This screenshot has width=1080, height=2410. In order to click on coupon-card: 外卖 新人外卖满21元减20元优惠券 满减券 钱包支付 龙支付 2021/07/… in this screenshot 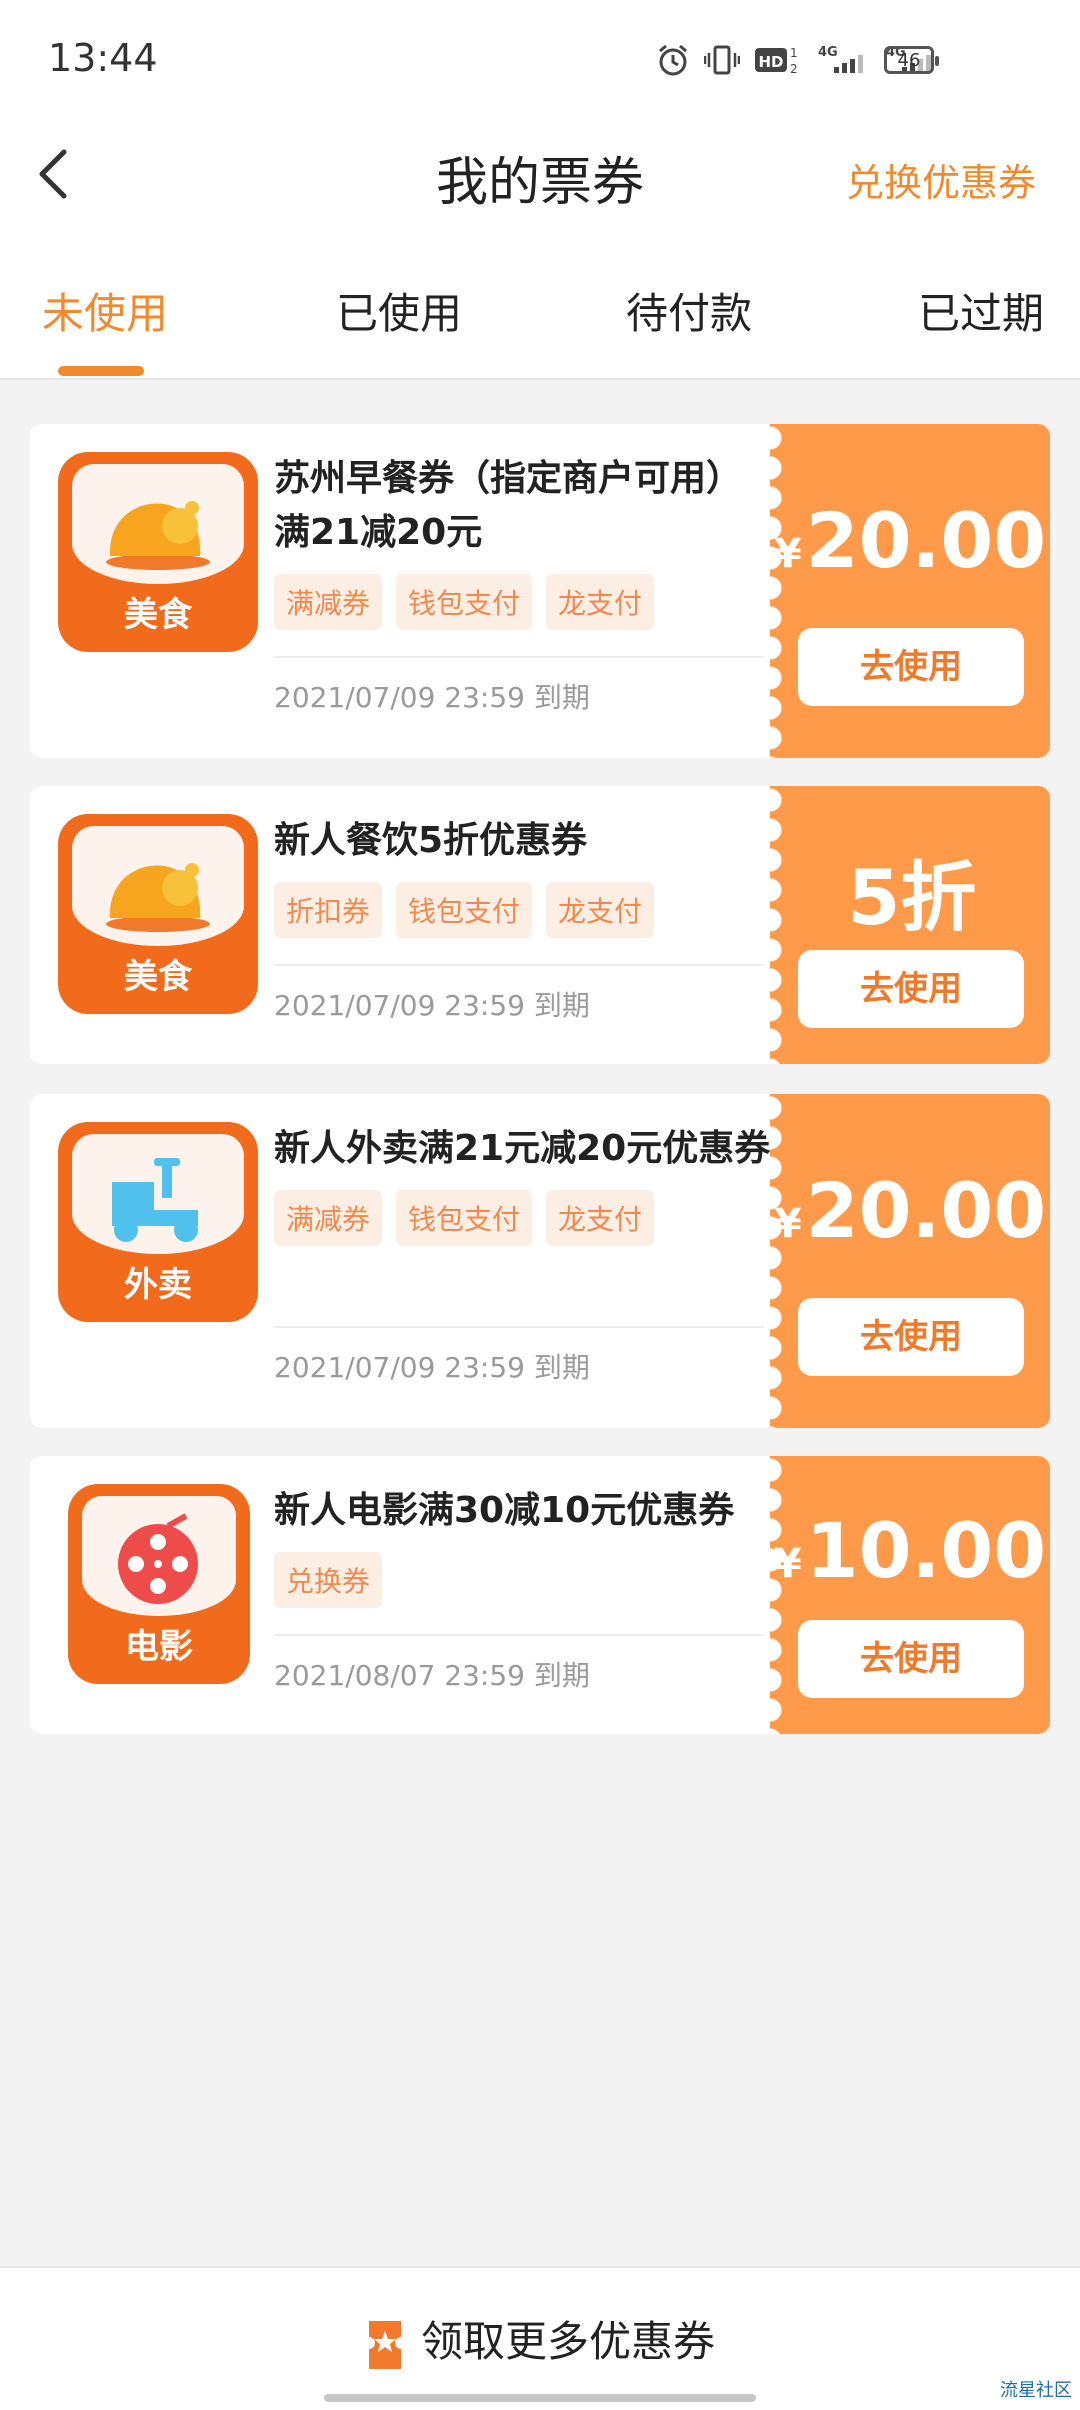, I will do `click(540, 1261)`.